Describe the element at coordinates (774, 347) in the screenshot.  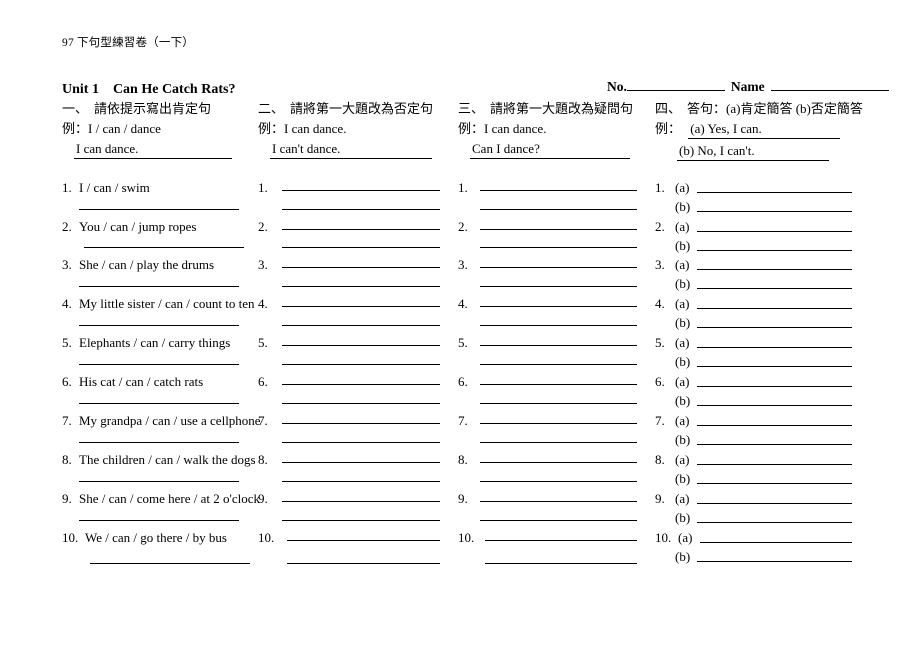
I see `c4-answer-line-5a` at that location.